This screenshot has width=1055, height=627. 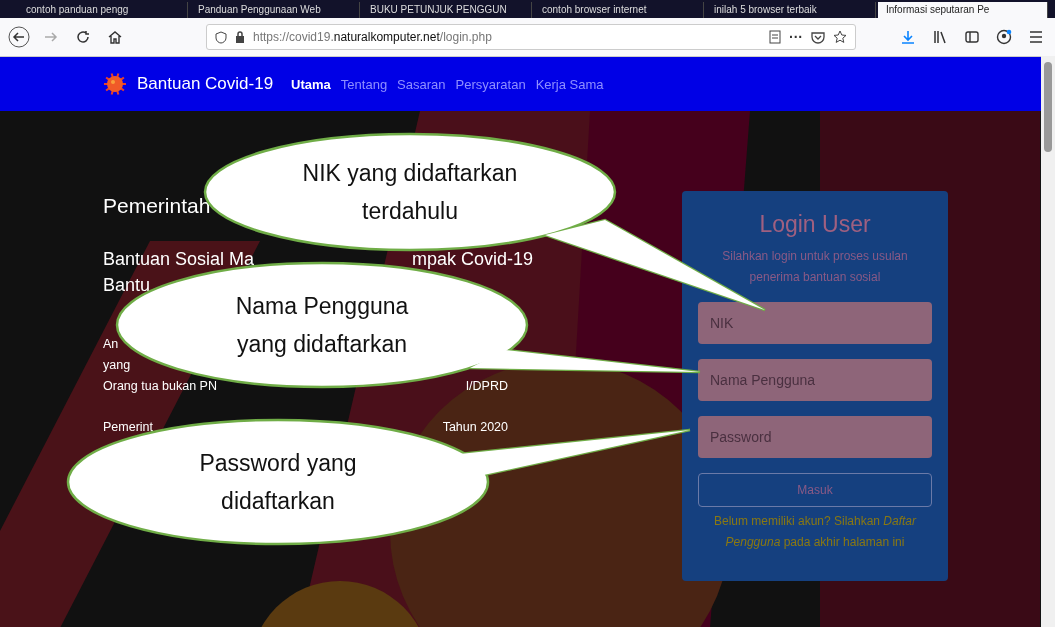 I want to click on callout-text: Password yang didaftarkan, so click(x=278, y=482).